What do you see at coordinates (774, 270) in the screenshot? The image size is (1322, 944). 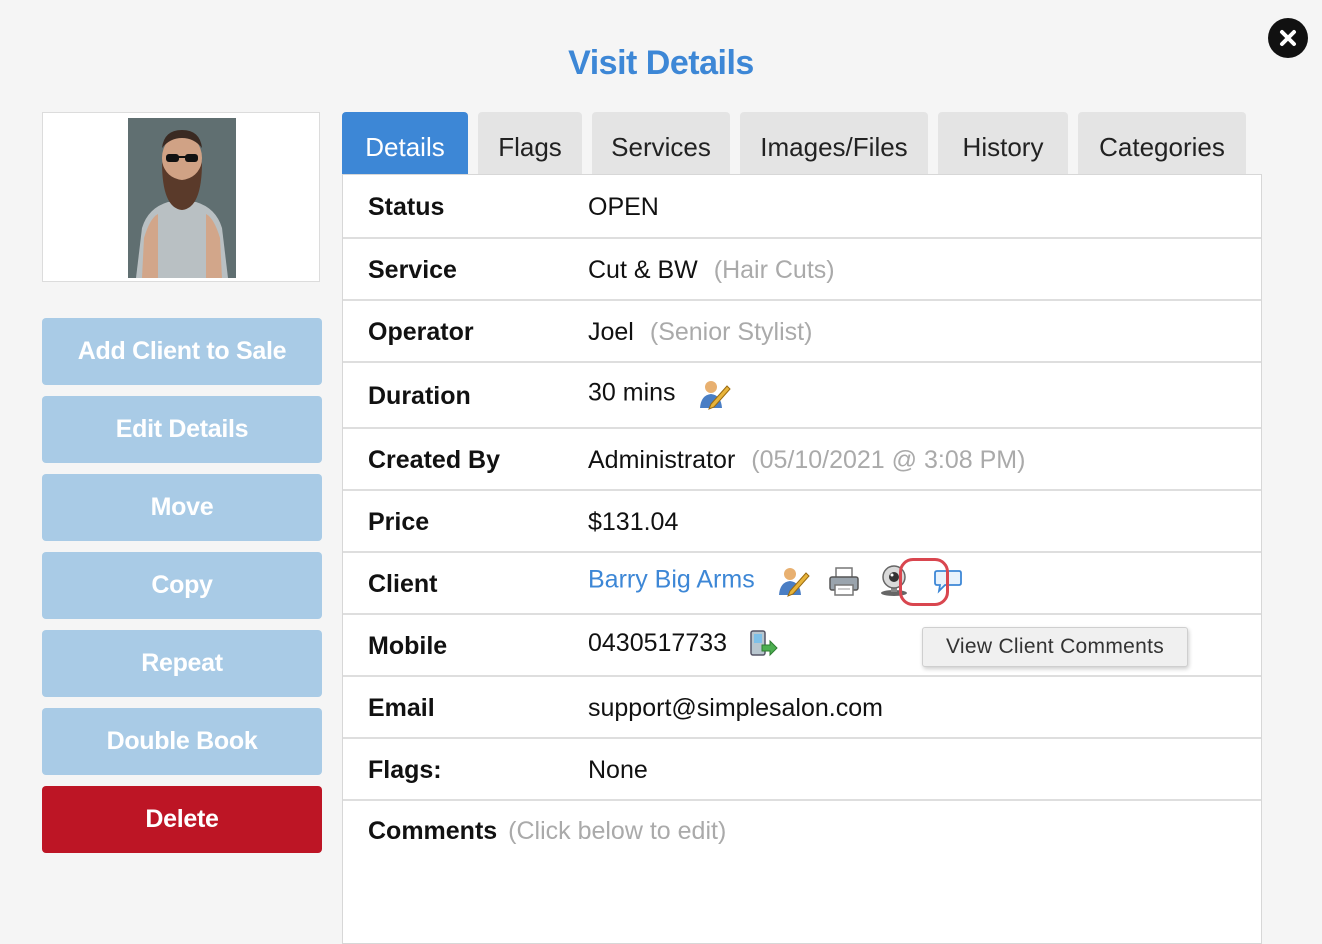 I see `service-category: (Hair Cuts)` at bounding box center [774, 270].